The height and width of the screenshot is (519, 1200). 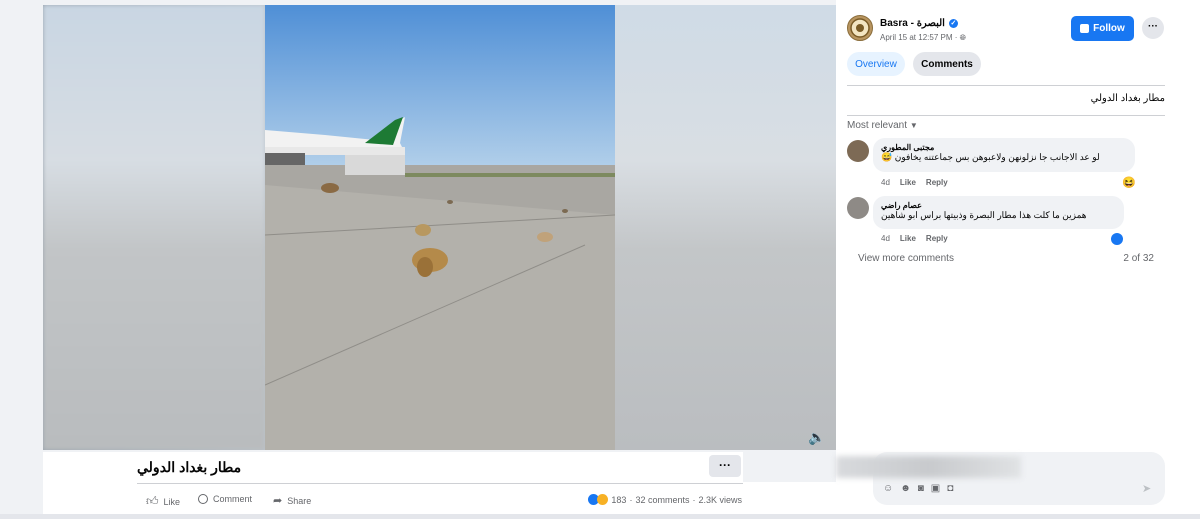 I want to click on post-date-text: April 15 at 12:57 PM ·, so click(x=920, y=37).